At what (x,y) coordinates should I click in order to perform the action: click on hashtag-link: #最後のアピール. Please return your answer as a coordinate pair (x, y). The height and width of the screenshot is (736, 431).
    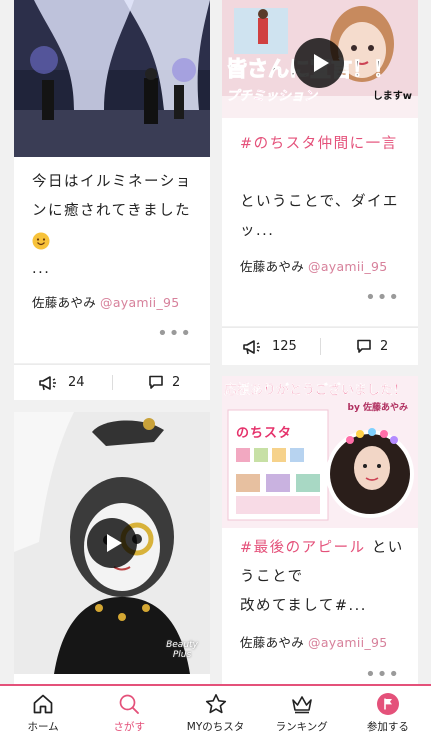
    Looking at the image, I should click on (303, 548).